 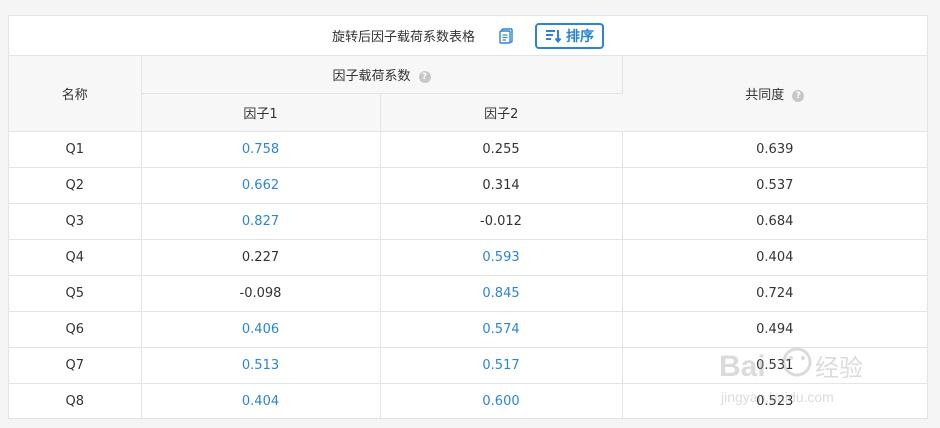 I want to click on factor2-cell: 0.845, so click(x=501, y=293).